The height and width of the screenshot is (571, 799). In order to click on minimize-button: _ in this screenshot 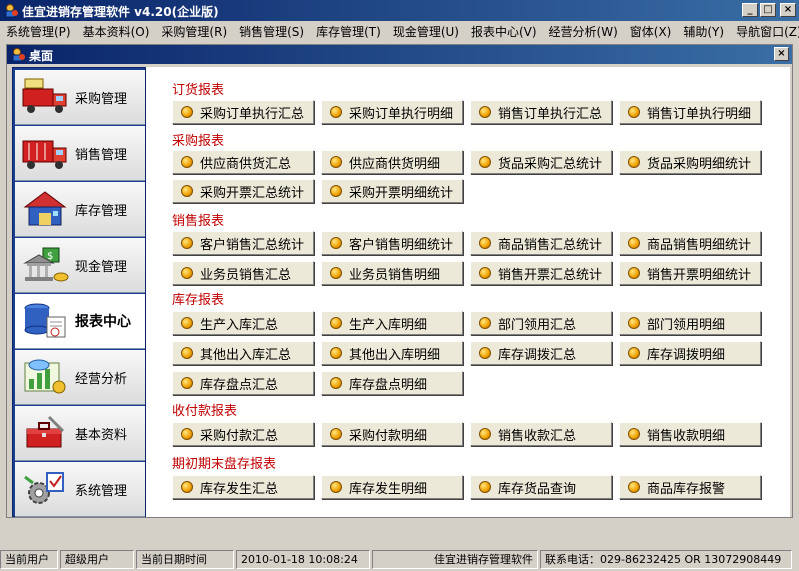, I will do `click(750, 10)`.